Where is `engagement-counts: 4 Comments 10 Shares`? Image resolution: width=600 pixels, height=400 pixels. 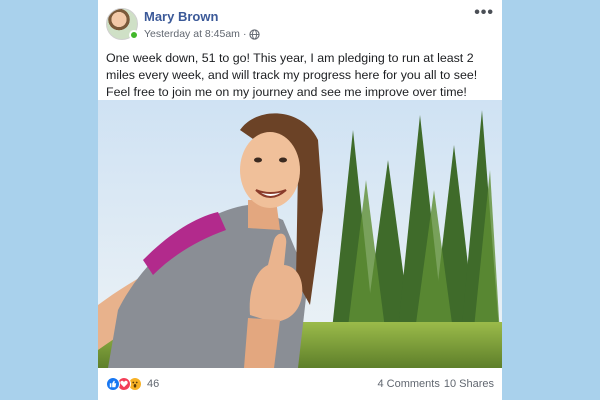
engagement-counts: 4 Comments 10 Shares is located at coordinates (435, 384).